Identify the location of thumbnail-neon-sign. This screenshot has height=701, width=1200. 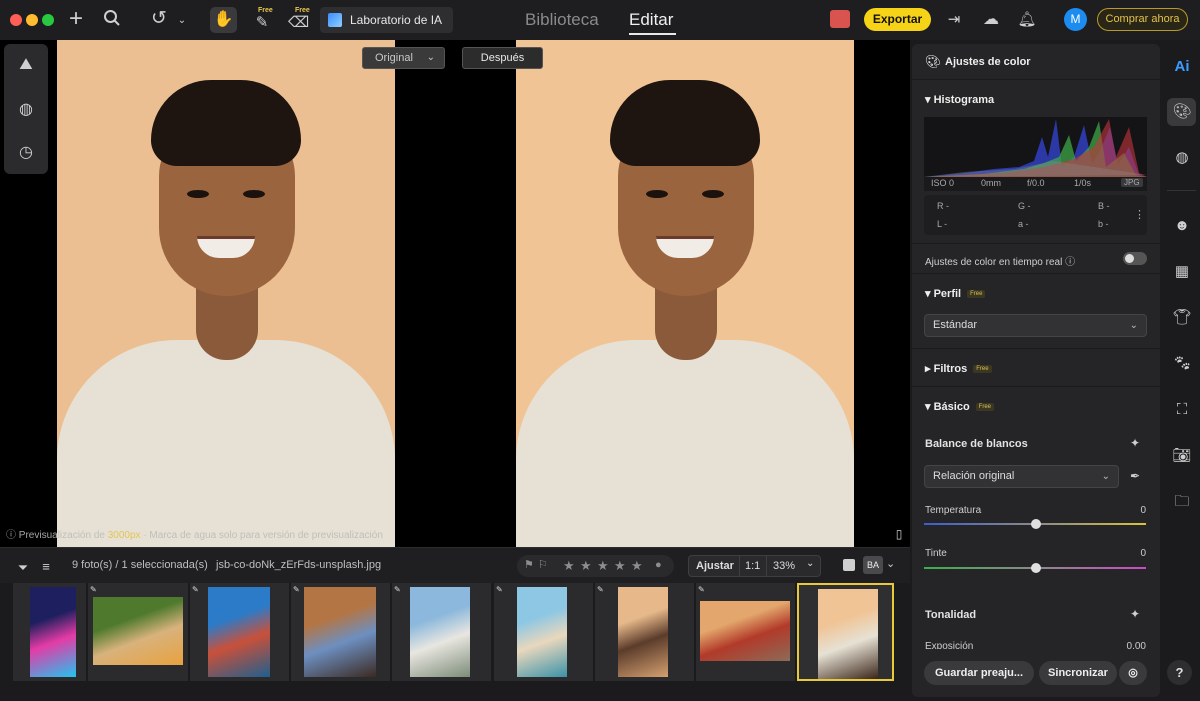
(49, 632).